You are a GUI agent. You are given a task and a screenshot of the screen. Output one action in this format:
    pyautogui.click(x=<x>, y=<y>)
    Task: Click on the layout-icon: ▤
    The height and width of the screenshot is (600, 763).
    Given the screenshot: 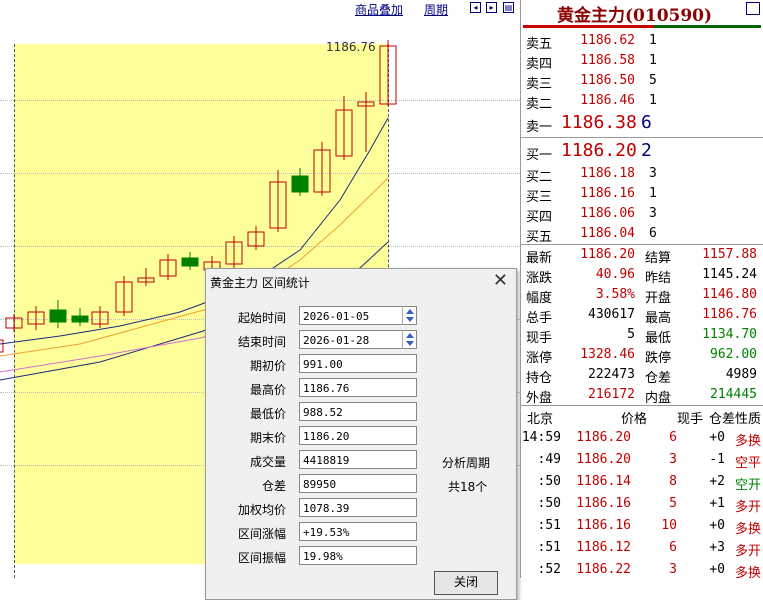 What is the action you would take?
    pyautogui.click(x=508, y=7)
    